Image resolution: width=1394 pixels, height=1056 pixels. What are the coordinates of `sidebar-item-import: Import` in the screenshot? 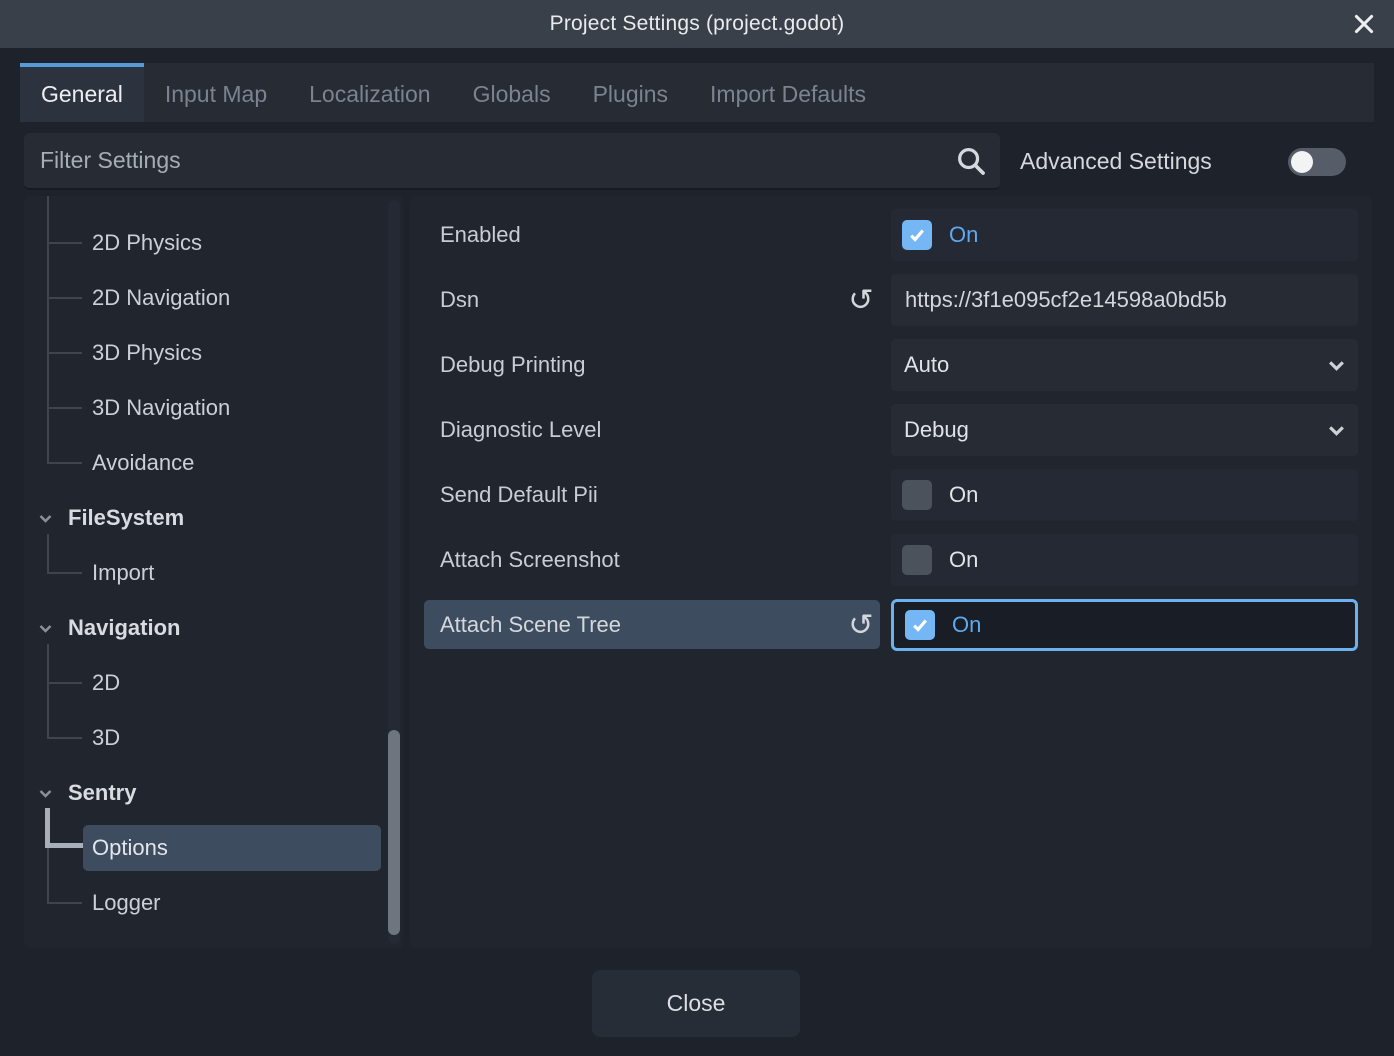 It's located at (213, 572).